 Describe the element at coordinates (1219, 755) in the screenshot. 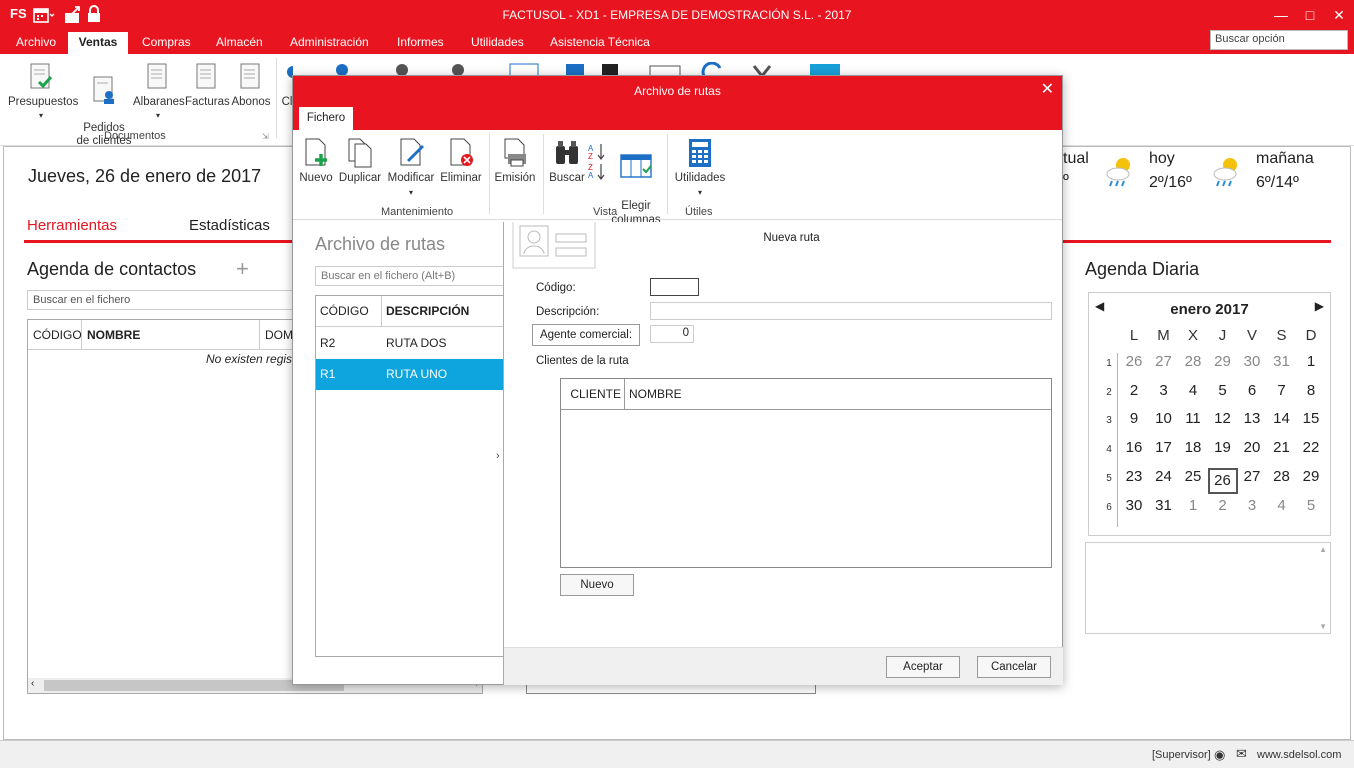

I see `support-icon: ◉` at that location.